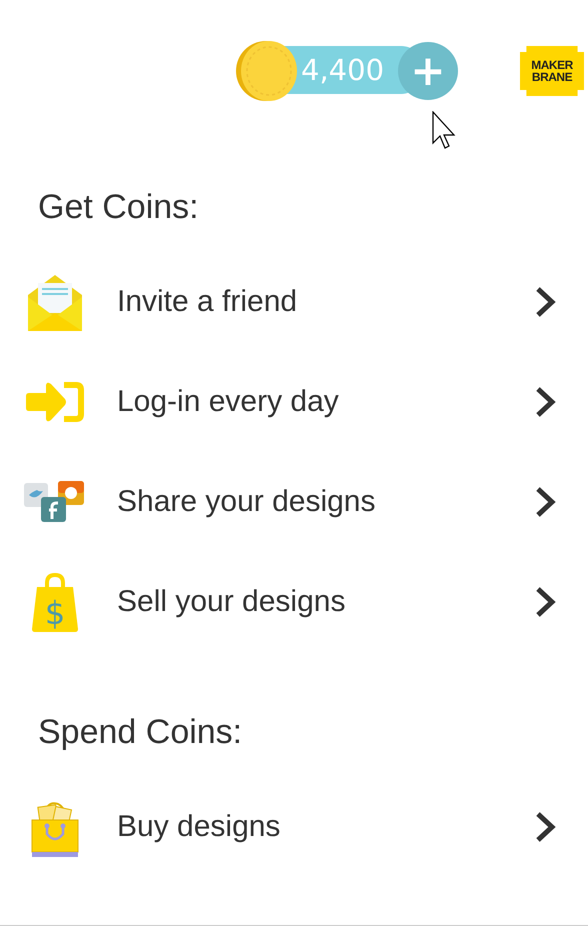  What do you see at coordinates (444, 131) in the screenshot?
I see `mouse-cursor-icon` at bounding box center [444, 131].